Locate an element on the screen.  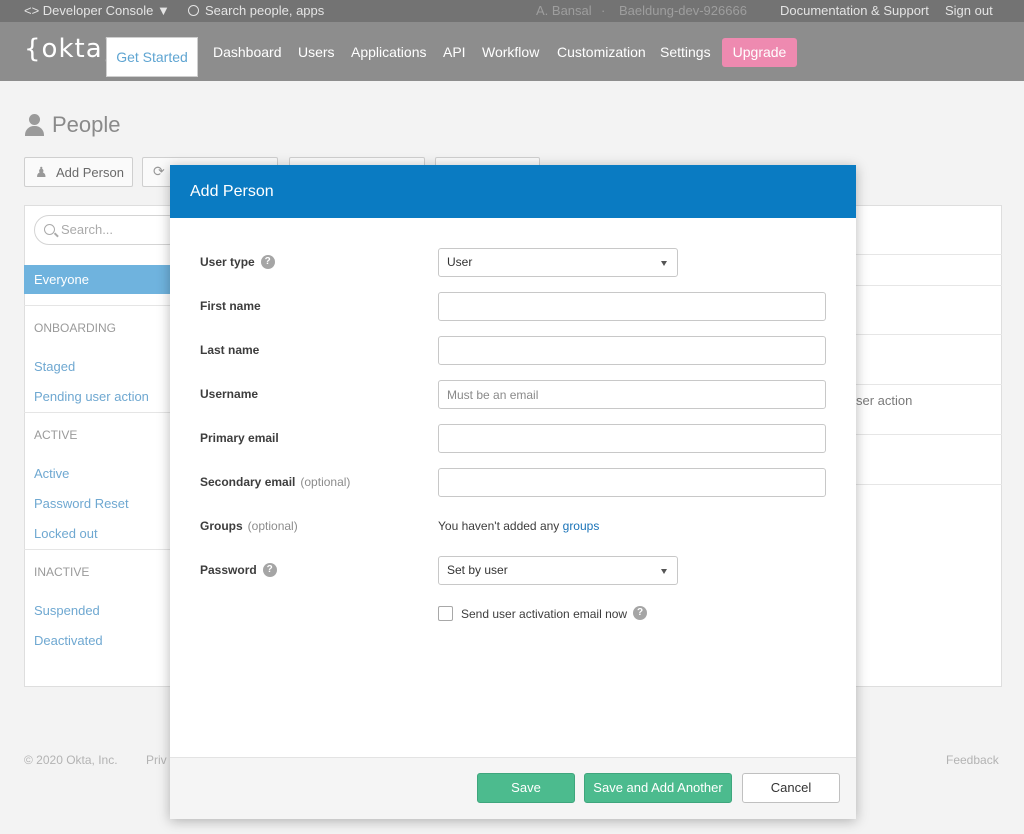
cancel-button: Cancel is located at coordinates (791, 788).